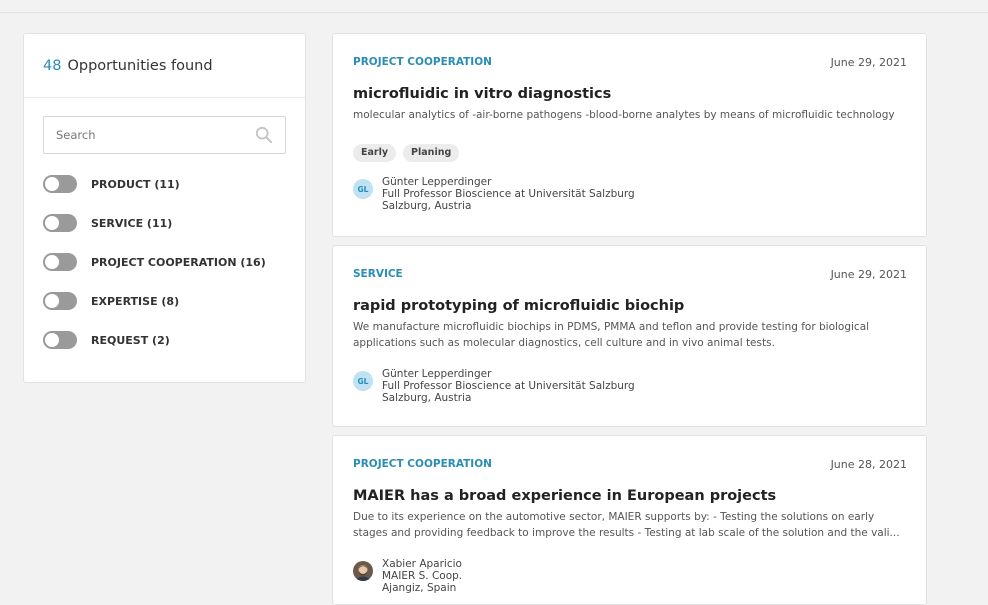 The width and height of the screenshot is (988, 605). What do you see at coordinates (60, 184) in the screenshot?
I see `filter-toggle-product` at bounding box center [60, 184].